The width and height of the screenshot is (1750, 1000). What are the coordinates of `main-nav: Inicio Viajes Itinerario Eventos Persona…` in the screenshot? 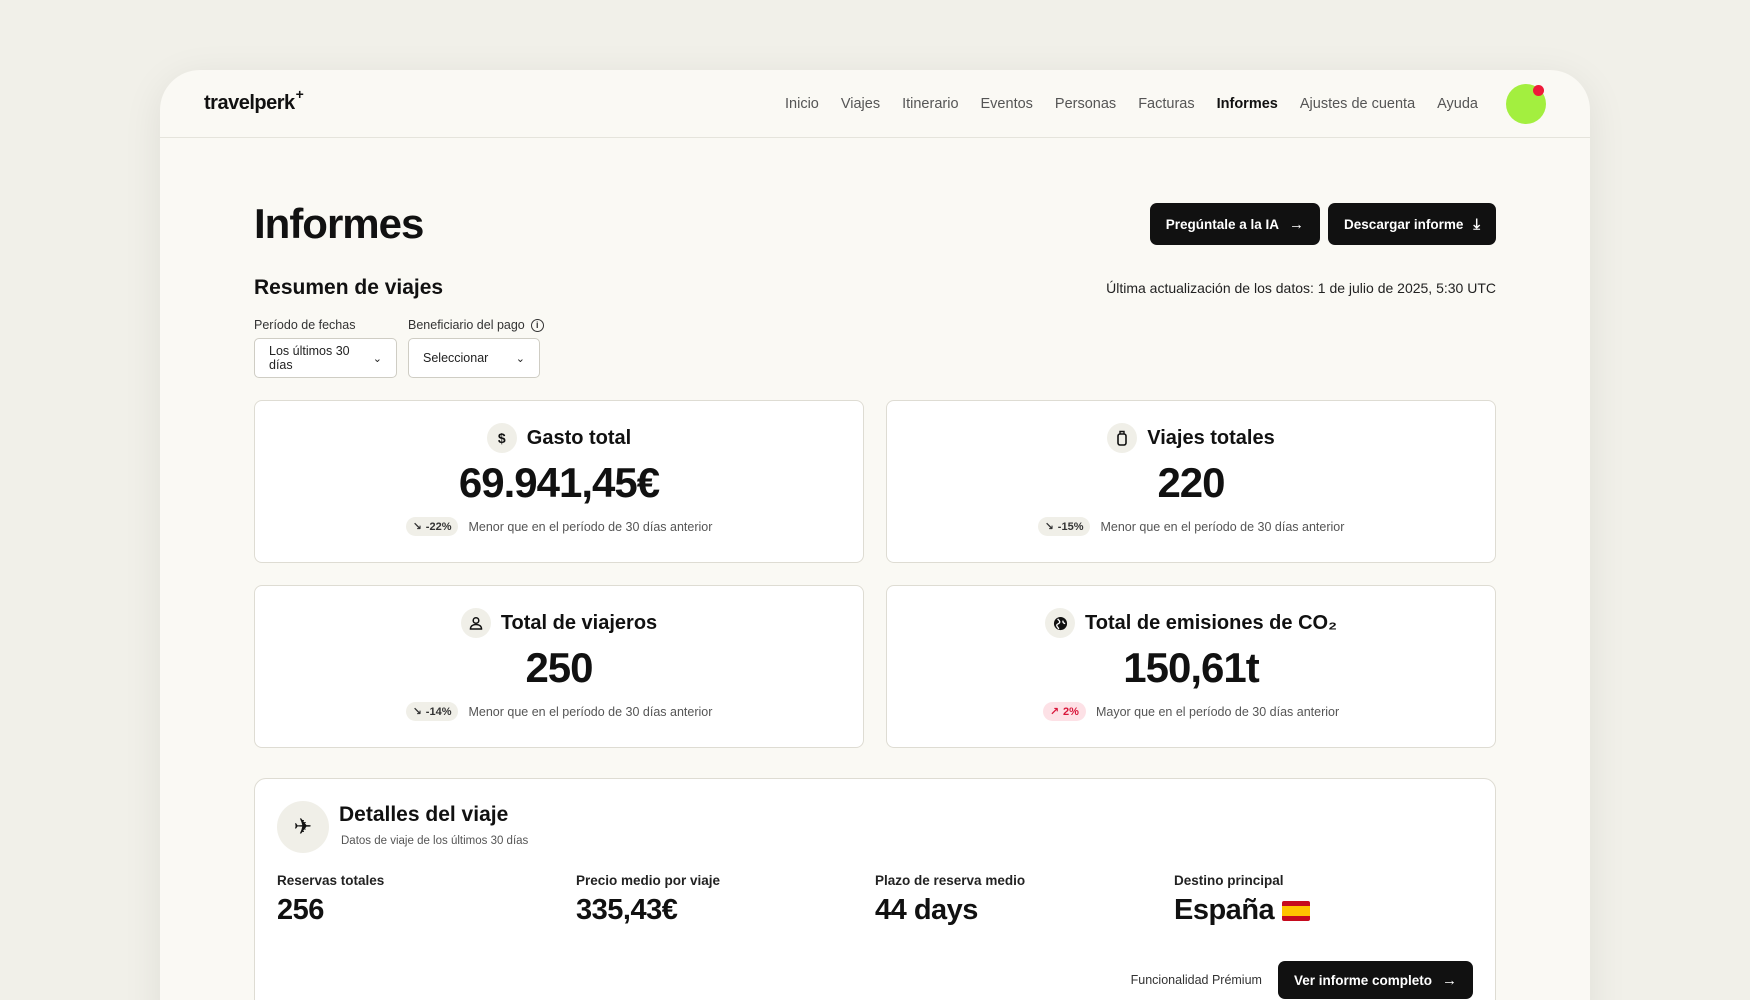 It's located at (1165, 103).